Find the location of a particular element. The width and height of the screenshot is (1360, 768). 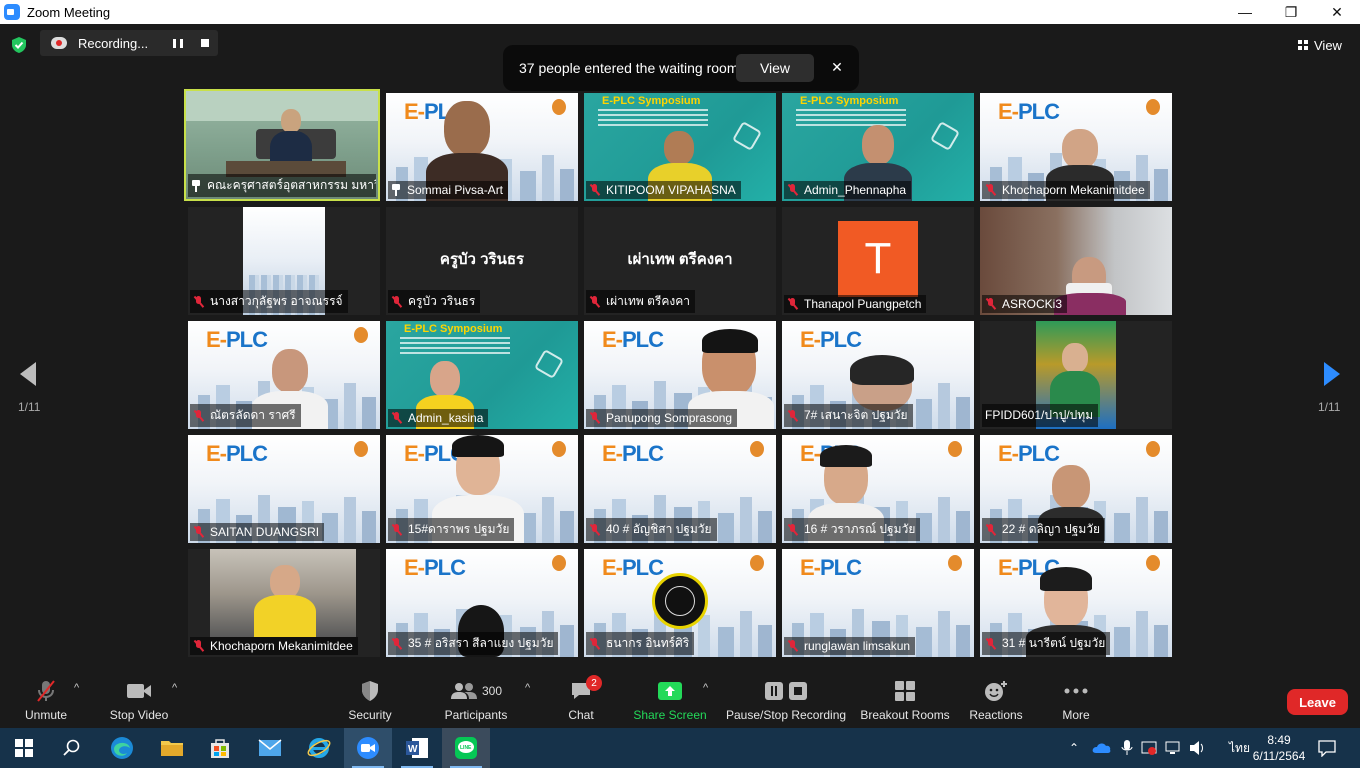

video-tile: E-PLC runglawan limsakun is located at coordinates (878, 603).